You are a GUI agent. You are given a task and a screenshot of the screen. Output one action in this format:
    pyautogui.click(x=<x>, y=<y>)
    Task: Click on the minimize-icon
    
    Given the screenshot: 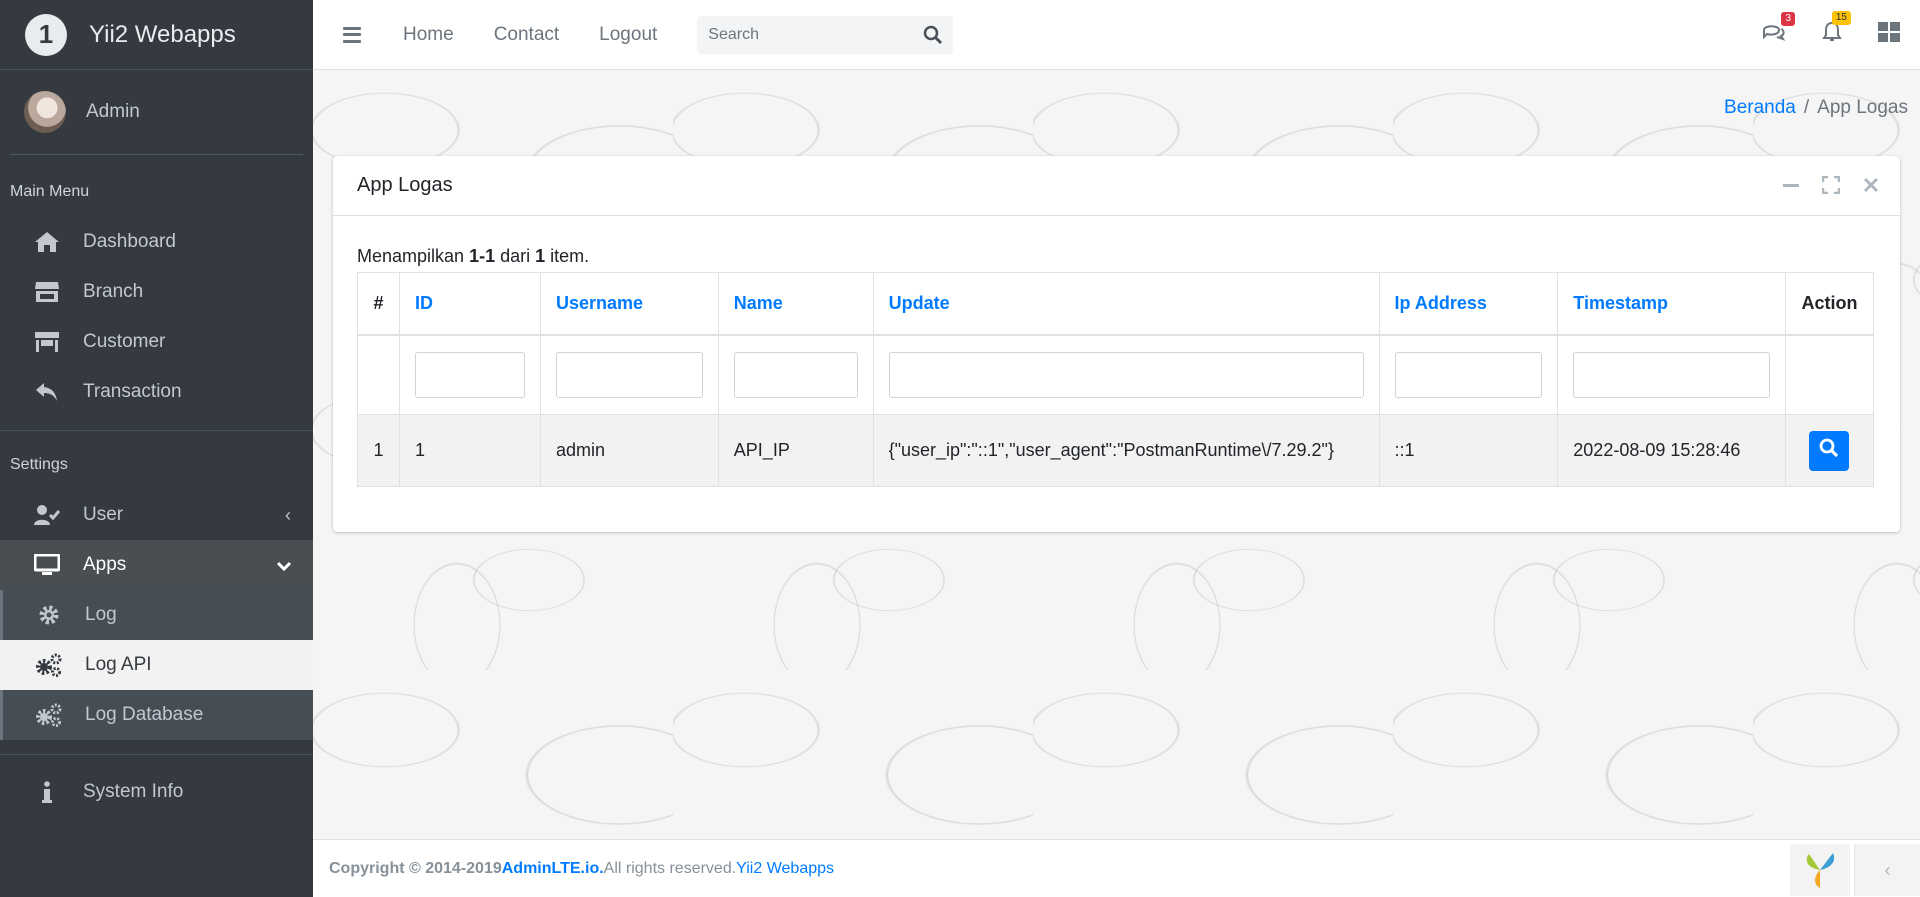 What is the action you would take?
    pyautogui.click(x=1791, y=188)
    